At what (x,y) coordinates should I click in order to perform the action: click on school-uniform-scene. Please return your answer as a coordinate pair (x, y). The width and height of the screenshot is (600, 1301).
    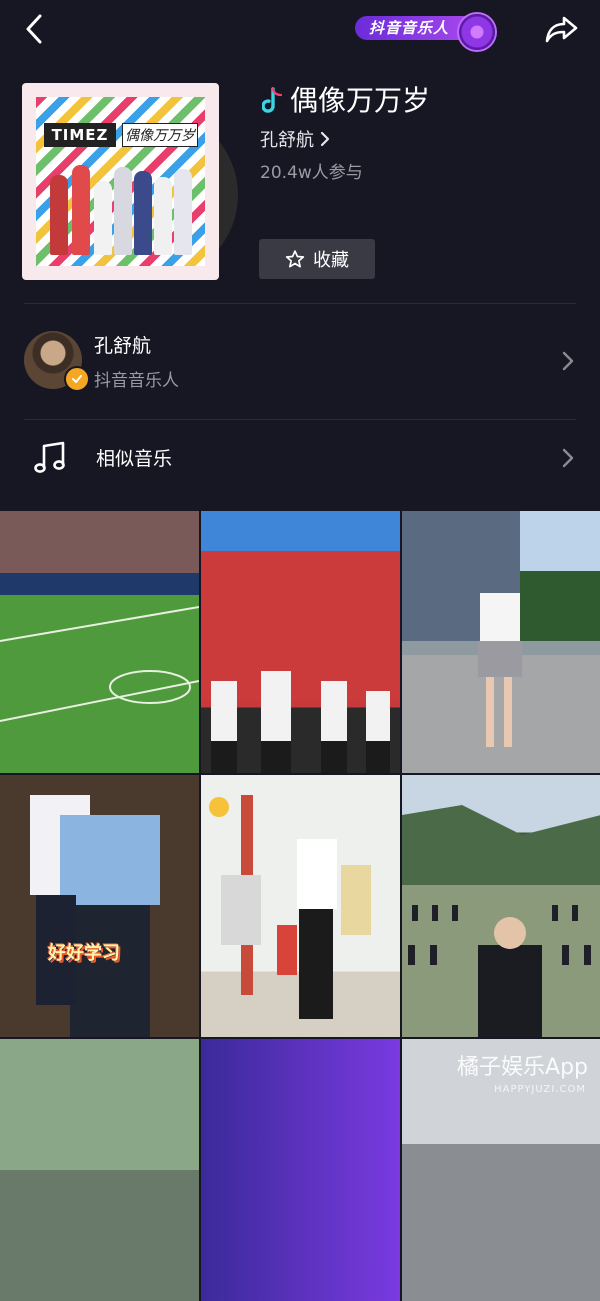
    Looking at the image, I should click on (95, 916).